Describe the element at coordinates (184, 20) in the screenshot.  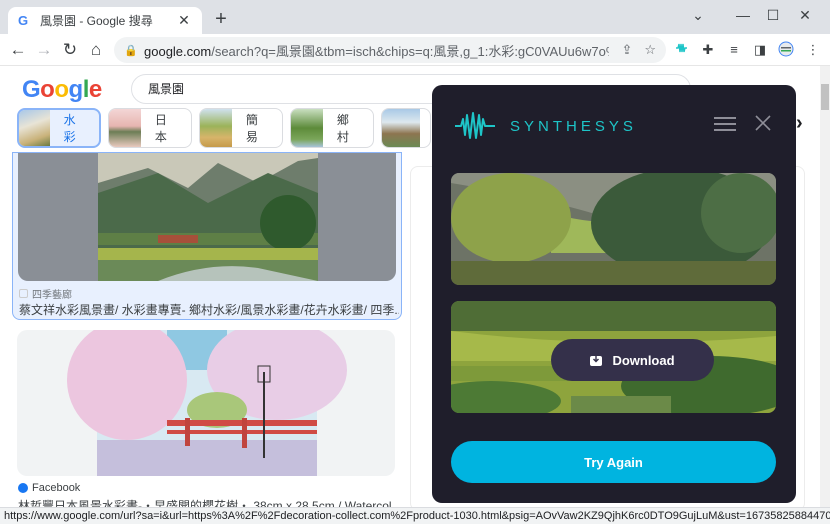
I see `tab-close-icon: ✕` at that location.